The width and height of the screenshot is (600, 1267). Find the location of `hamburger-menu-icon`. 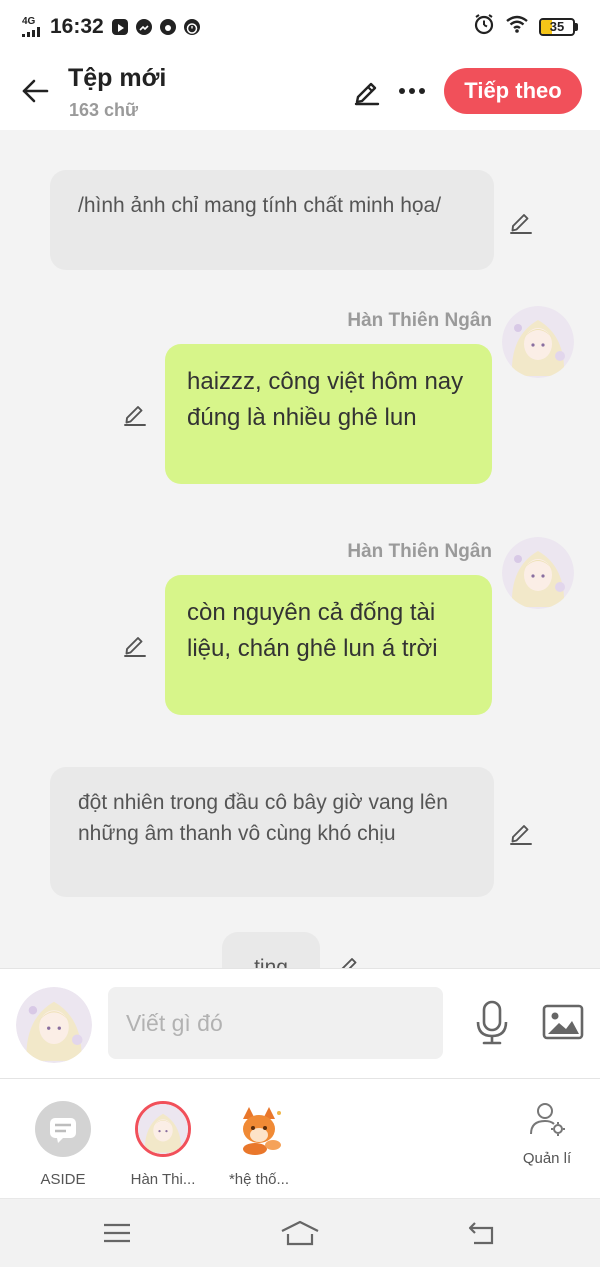

hamburger-menu-icon is located at coordinates (117, 1233).